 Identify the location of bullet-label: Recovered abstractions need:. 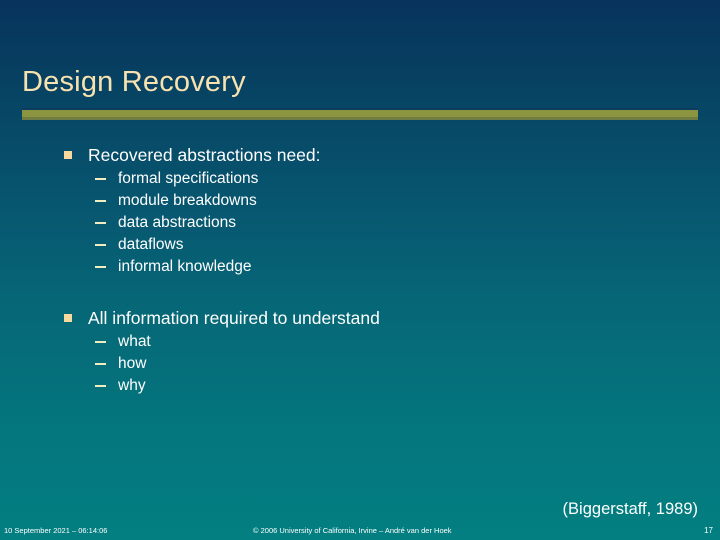
(204, 155).